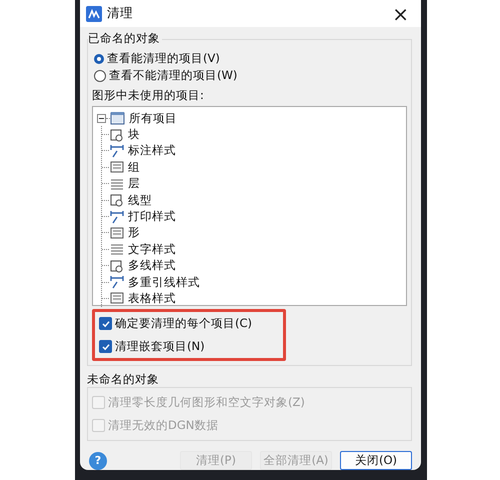 This screenshot has height=480, width=500. I want to click on folder-icon, so click(118, 118).